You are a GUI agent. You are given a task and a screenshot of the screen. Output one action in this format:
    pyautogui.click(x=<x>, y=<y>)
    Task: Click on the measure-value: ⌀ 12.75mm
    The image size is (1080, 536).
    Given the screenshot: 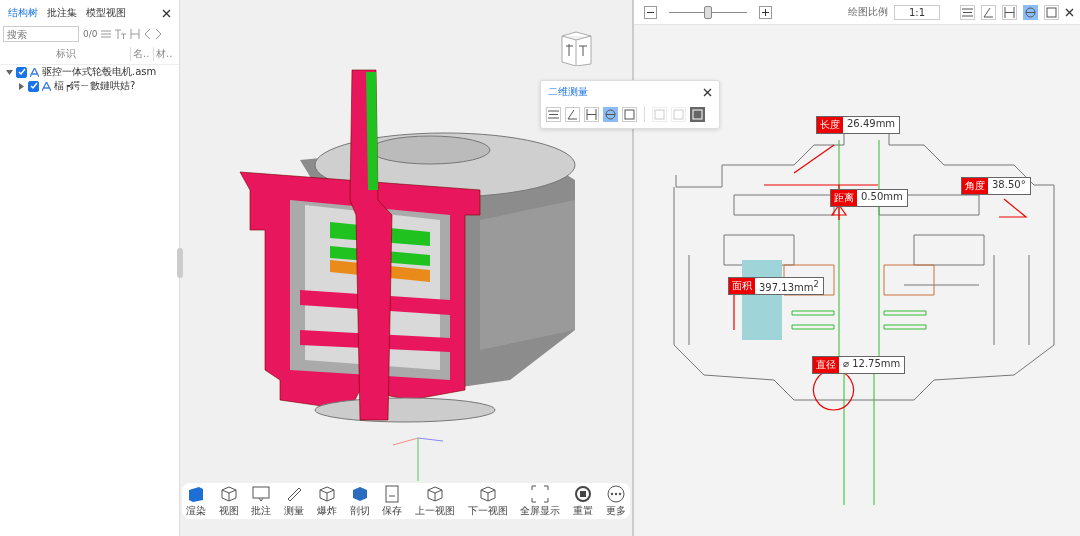 What is the action you would take?
    pyautogui.click(x=872, y=364)
    